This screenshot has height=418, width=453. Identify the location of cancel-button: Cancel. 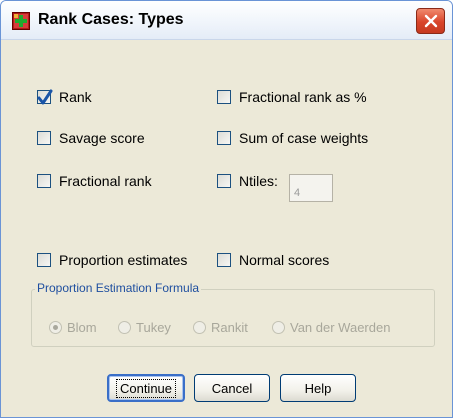
(232, 388).